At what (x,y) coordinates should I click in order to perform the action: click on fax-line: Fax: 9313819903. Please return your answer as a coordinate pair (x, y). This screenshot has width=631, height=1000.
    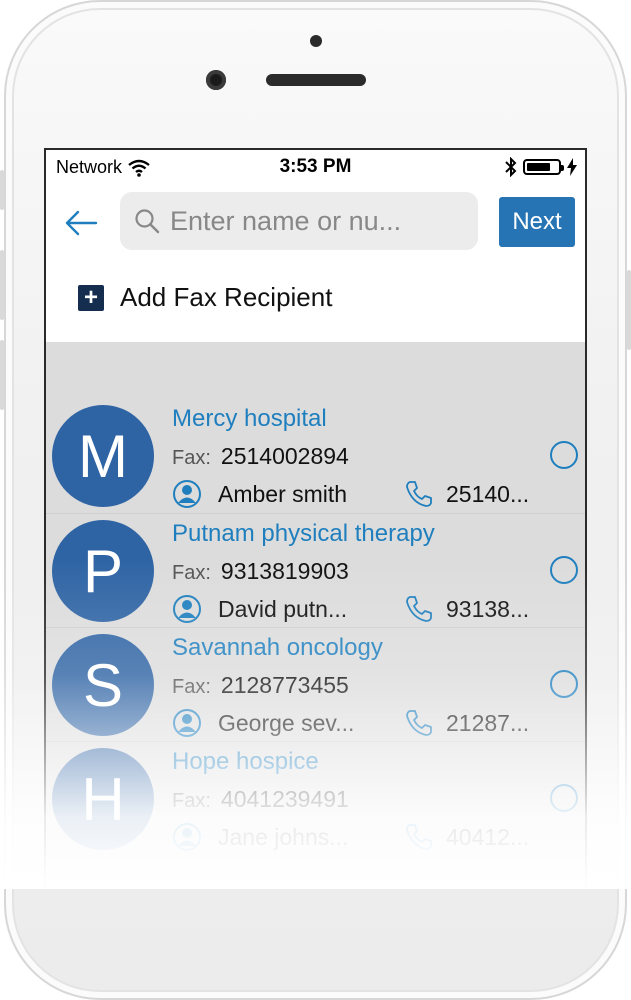
    Looking at the image, I should click on (260, 571).